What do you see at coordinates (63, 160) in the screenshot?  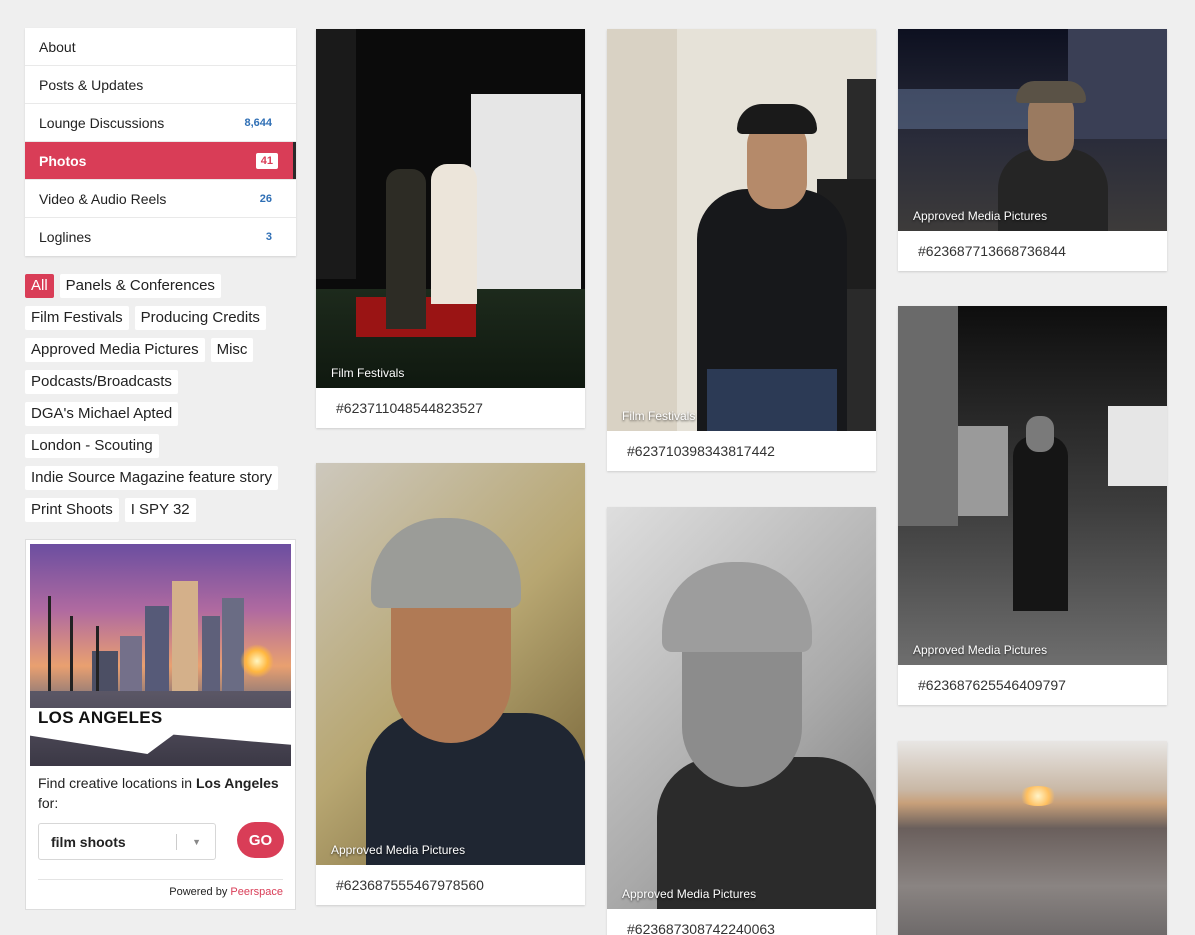 I see `nav-item-label: Photos` at bounding box center [63, 160].